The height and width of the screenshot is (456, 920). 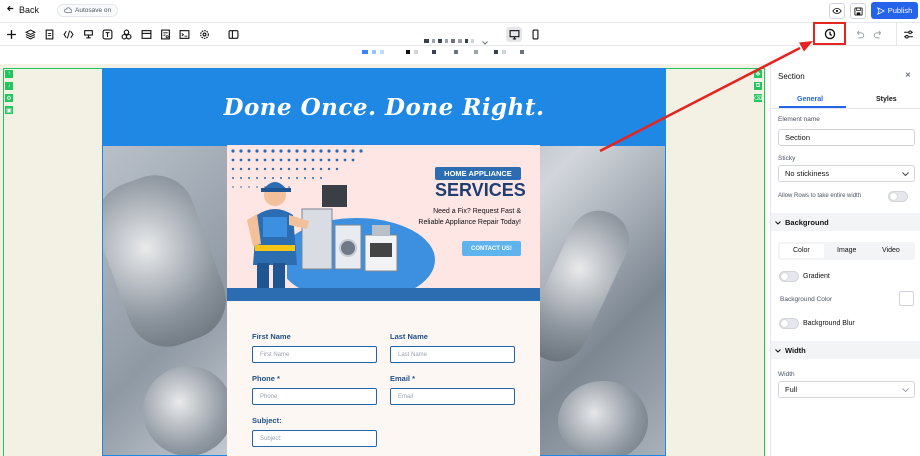 What do you see at coordinates (146, 34) in the screenshot?
I see `layout-icon` at bounding box center [146, 34].